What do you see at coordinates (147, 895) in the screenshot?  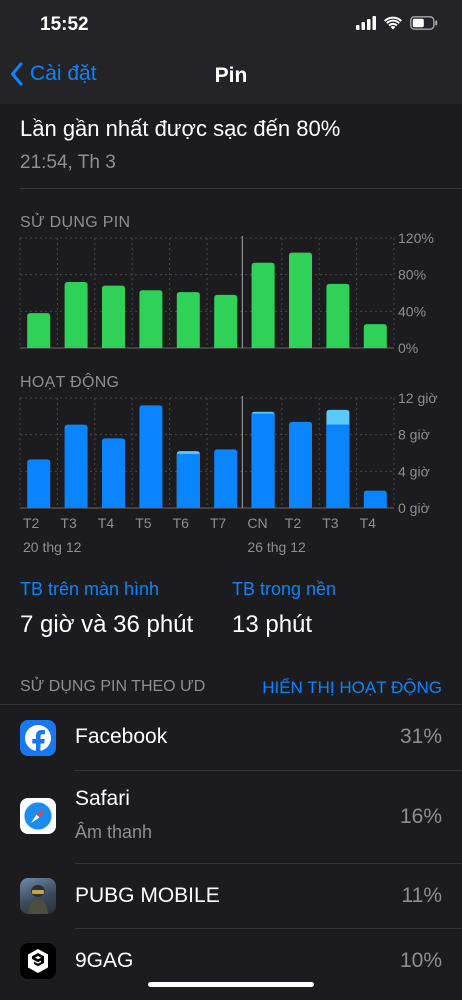 I see `app-name: PUBG MOBILE` at bounding box center [147, 895].